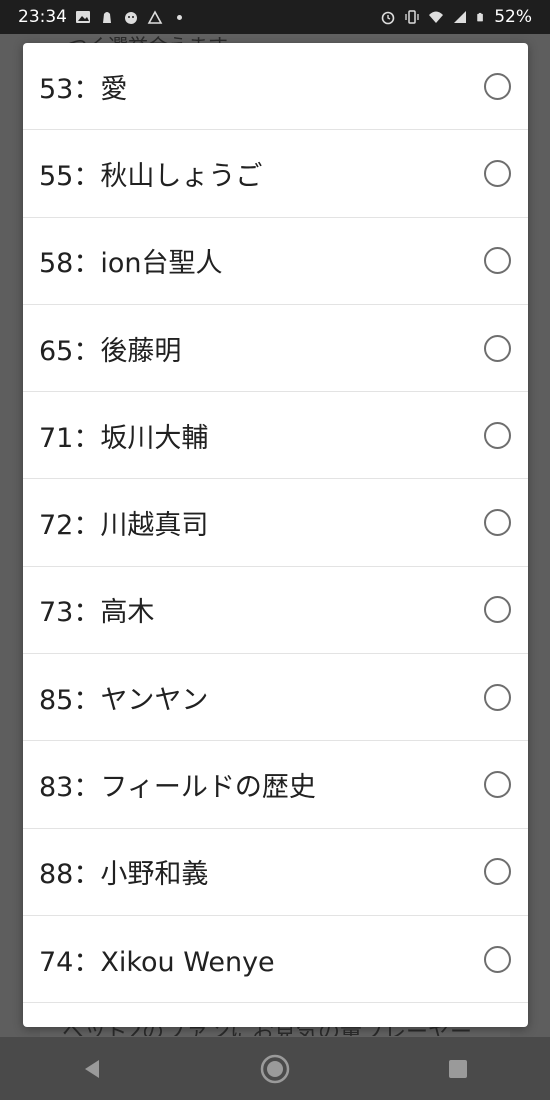 This screenshot has height=1100, width=550. What do you see at coordinates (107, 17) in the screenshot?
I see `app-notification-icon` at bounding box center [107, 17].